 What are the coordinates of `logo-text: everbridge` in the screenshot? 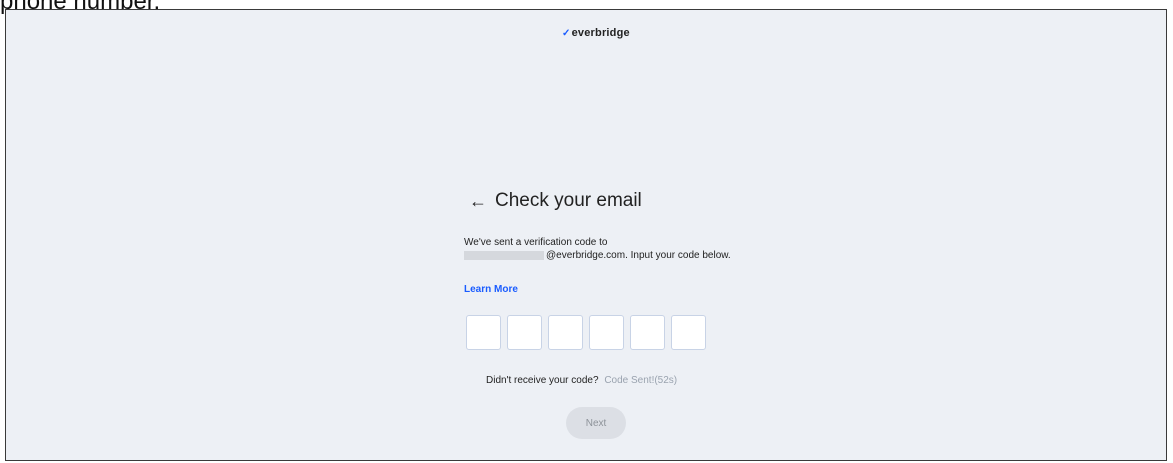 It's located at (600, 33).